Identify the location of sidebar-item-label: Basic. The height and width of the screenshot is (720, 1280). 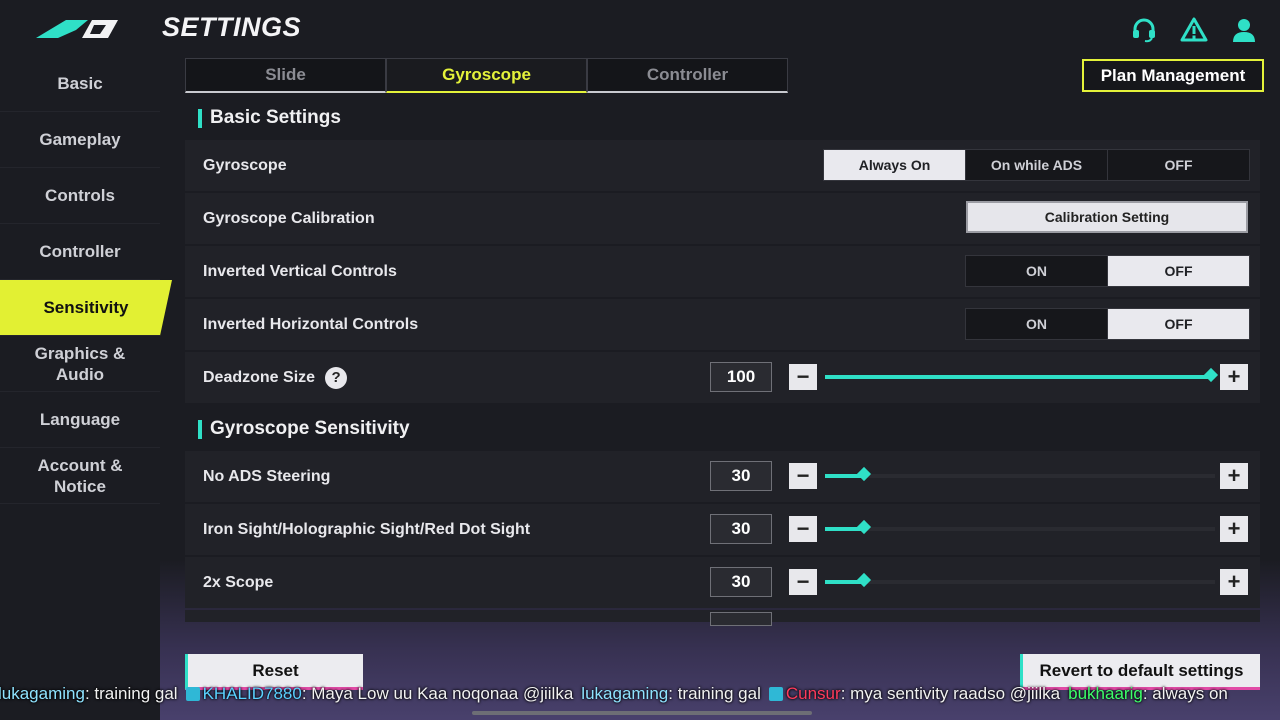
(80, 83).